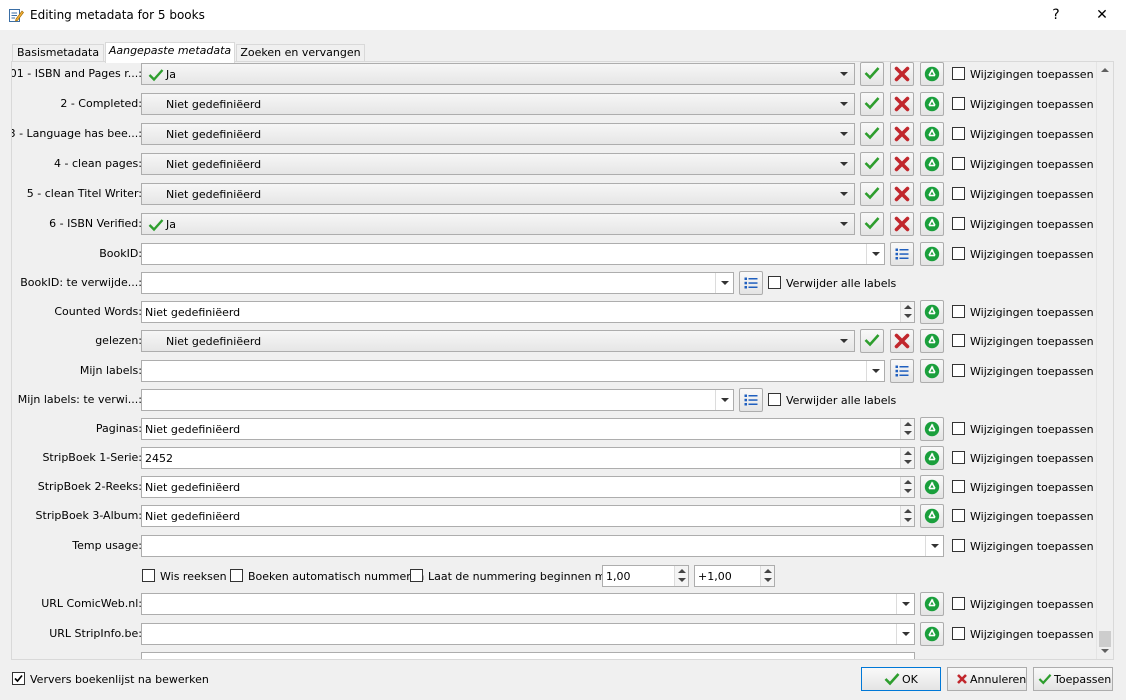  What do you see at coordinates (416, 575) in the screenshot?
I see `start-numbering-checkbox` at bounding box center [416, 575].